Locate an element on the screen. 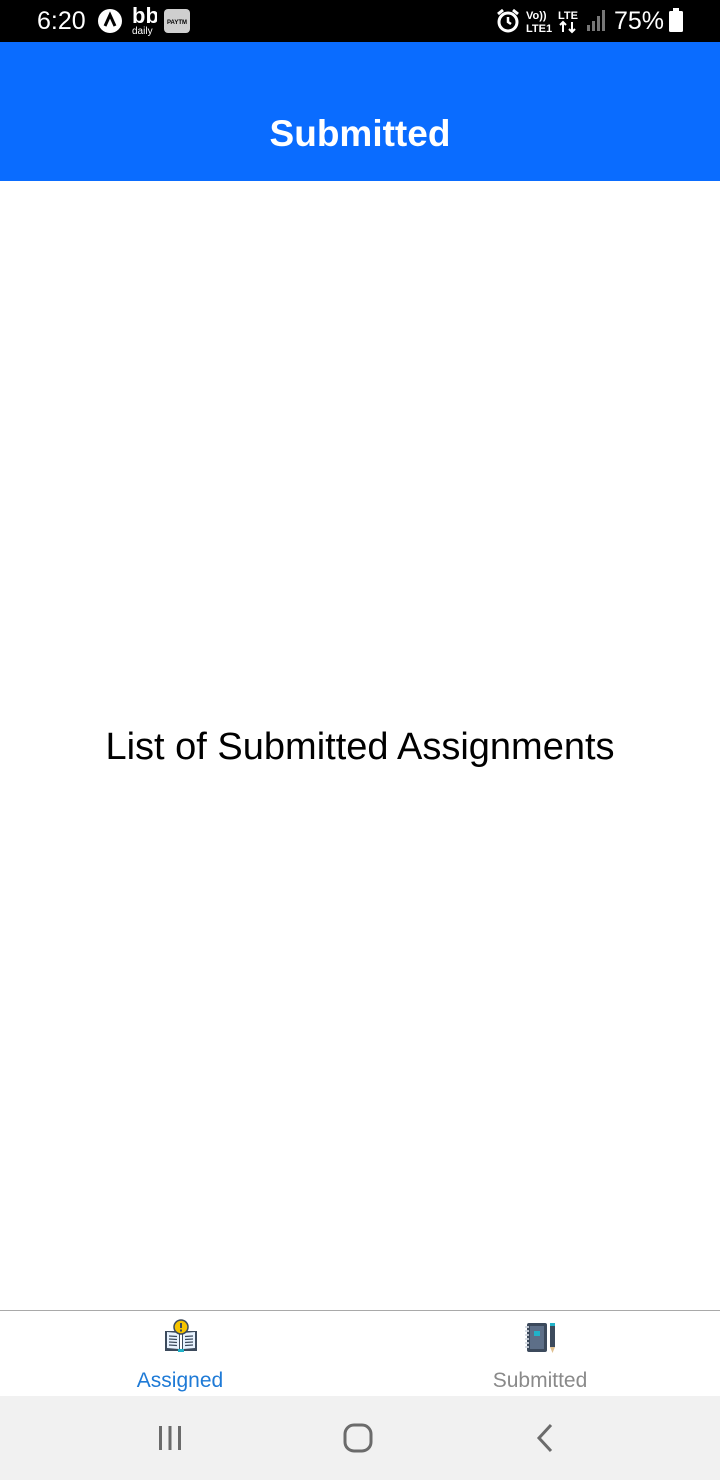 Image resolution: width=720 pixels, height=1480 pixels. system-nav-bar is located at coordinates (360, 1438).